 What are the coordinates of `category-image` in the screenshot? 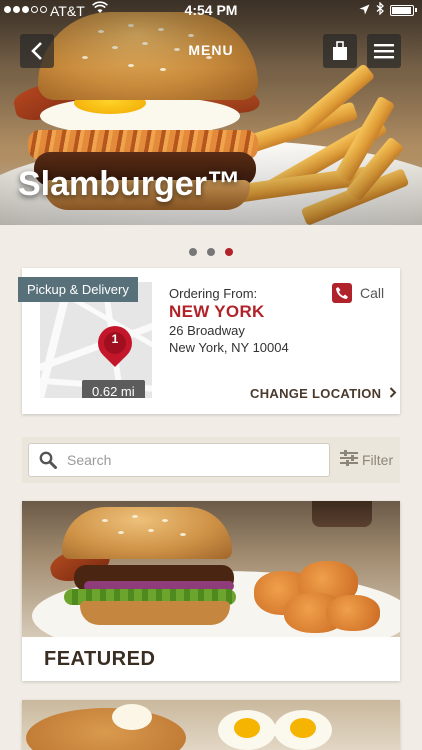 It's located at (211, 725).